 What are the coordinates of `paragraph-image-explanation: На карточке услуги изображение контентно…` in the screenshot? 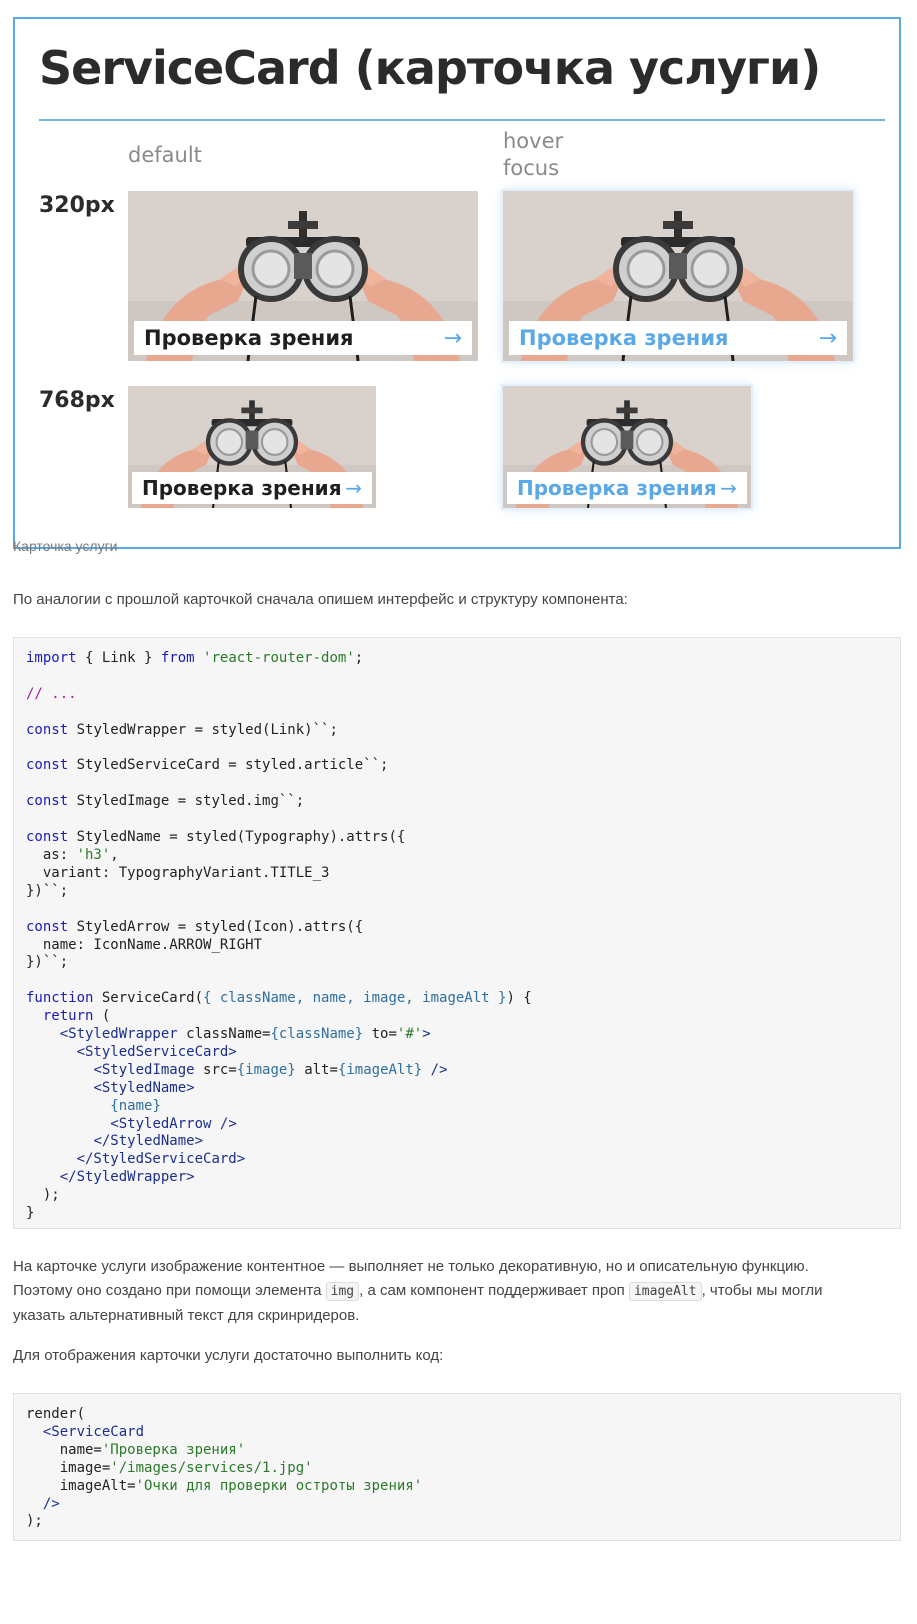 It's located at (453, 1291).